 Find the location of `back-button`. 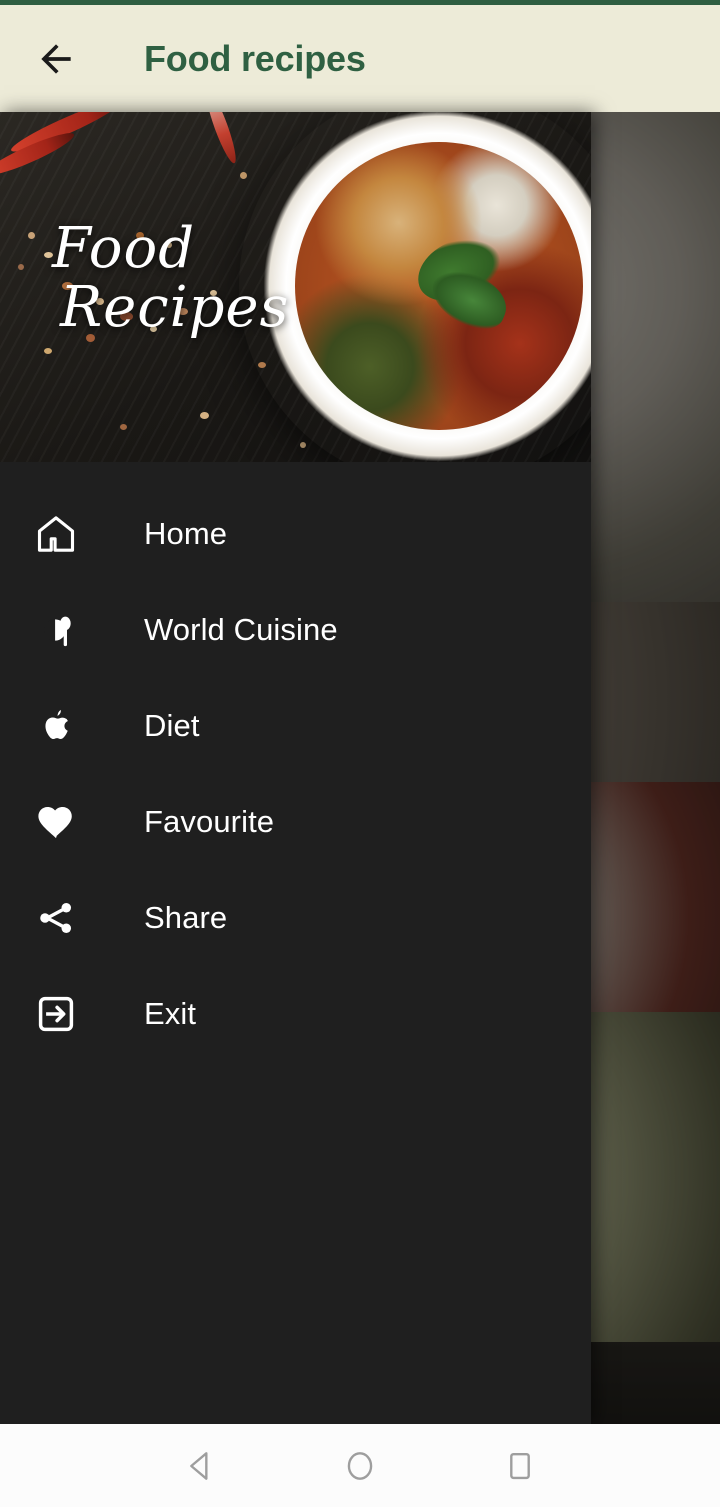

back-button is located at coordinates (56, 59).